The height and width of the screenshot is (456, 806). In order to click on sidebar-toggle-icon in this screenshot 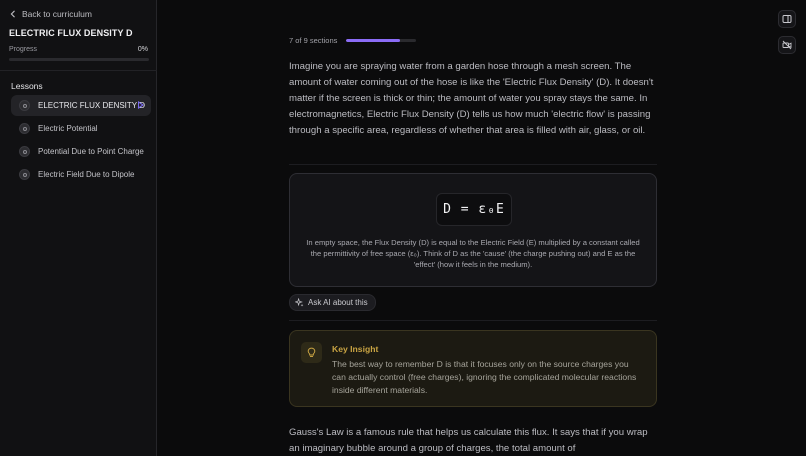, I will do `click(787, 19)`.